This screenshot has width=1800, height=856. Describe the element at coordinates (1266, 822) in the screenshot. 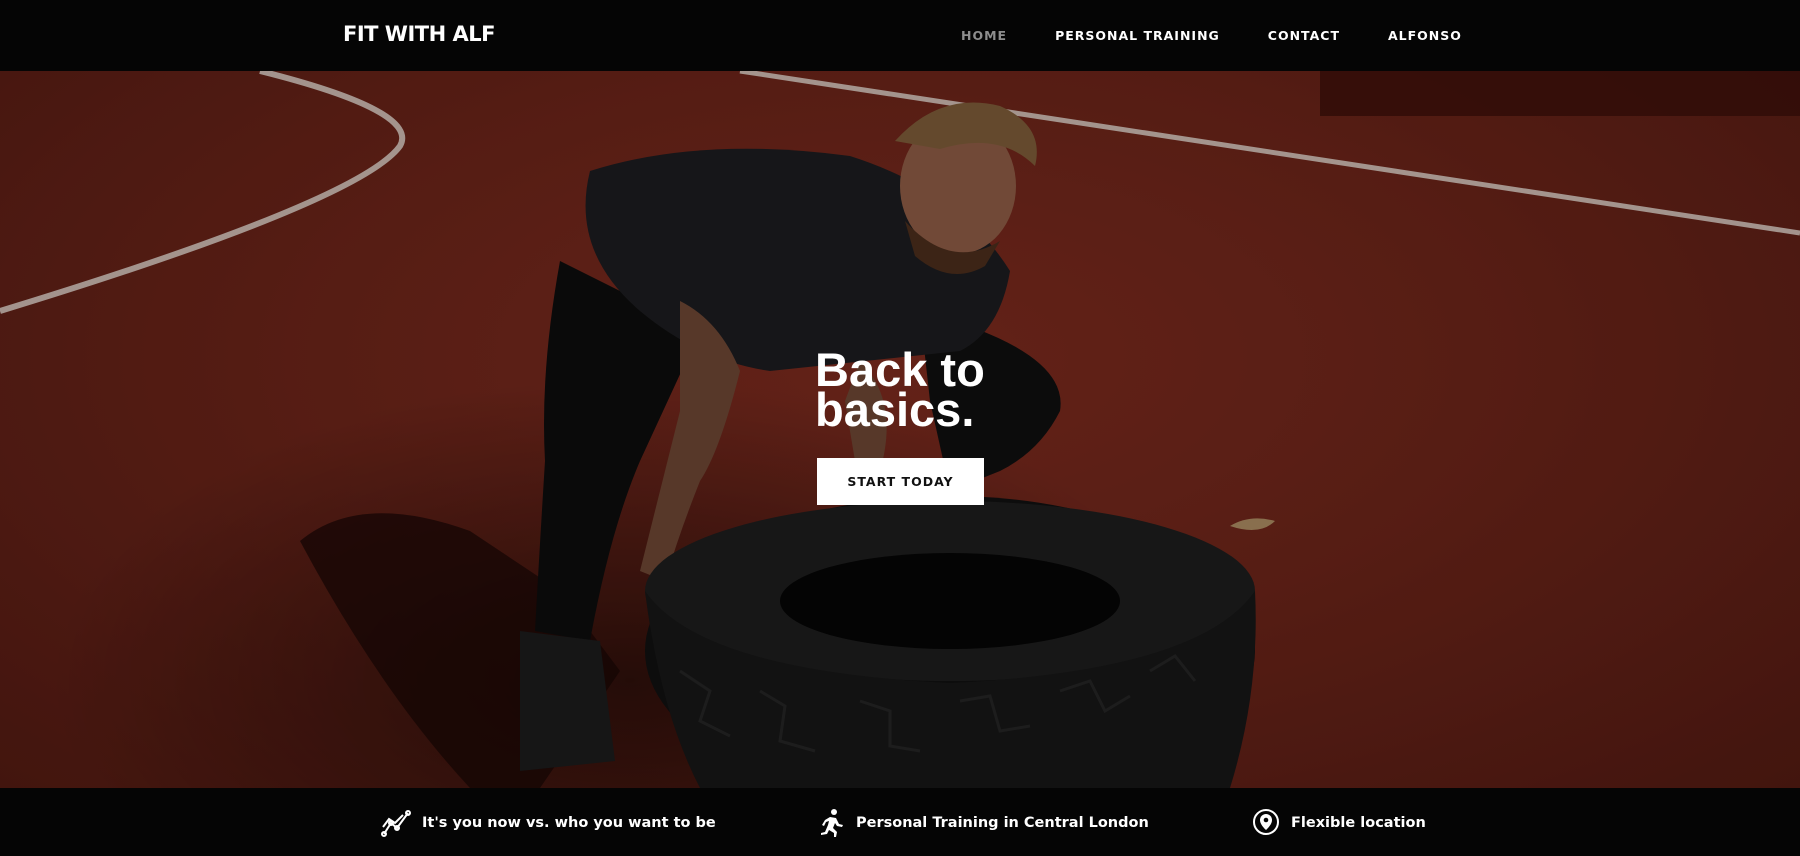

I see `location-pin-icon` at that location.